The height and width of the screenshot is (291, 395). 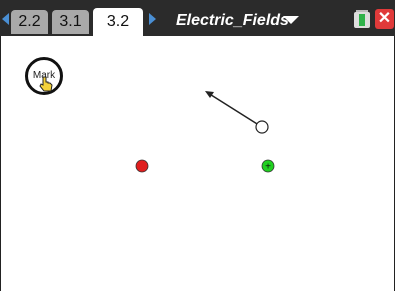 I want to click on tab-3-1: 3.1, so click(x=70, y=22).